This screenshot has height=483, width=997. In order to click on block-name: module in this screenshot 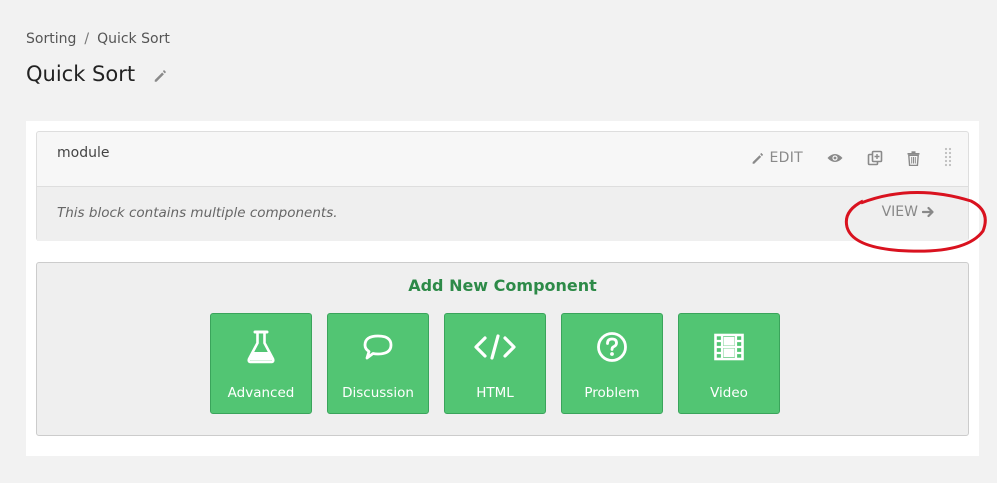, I will do `click(83, 153)`.